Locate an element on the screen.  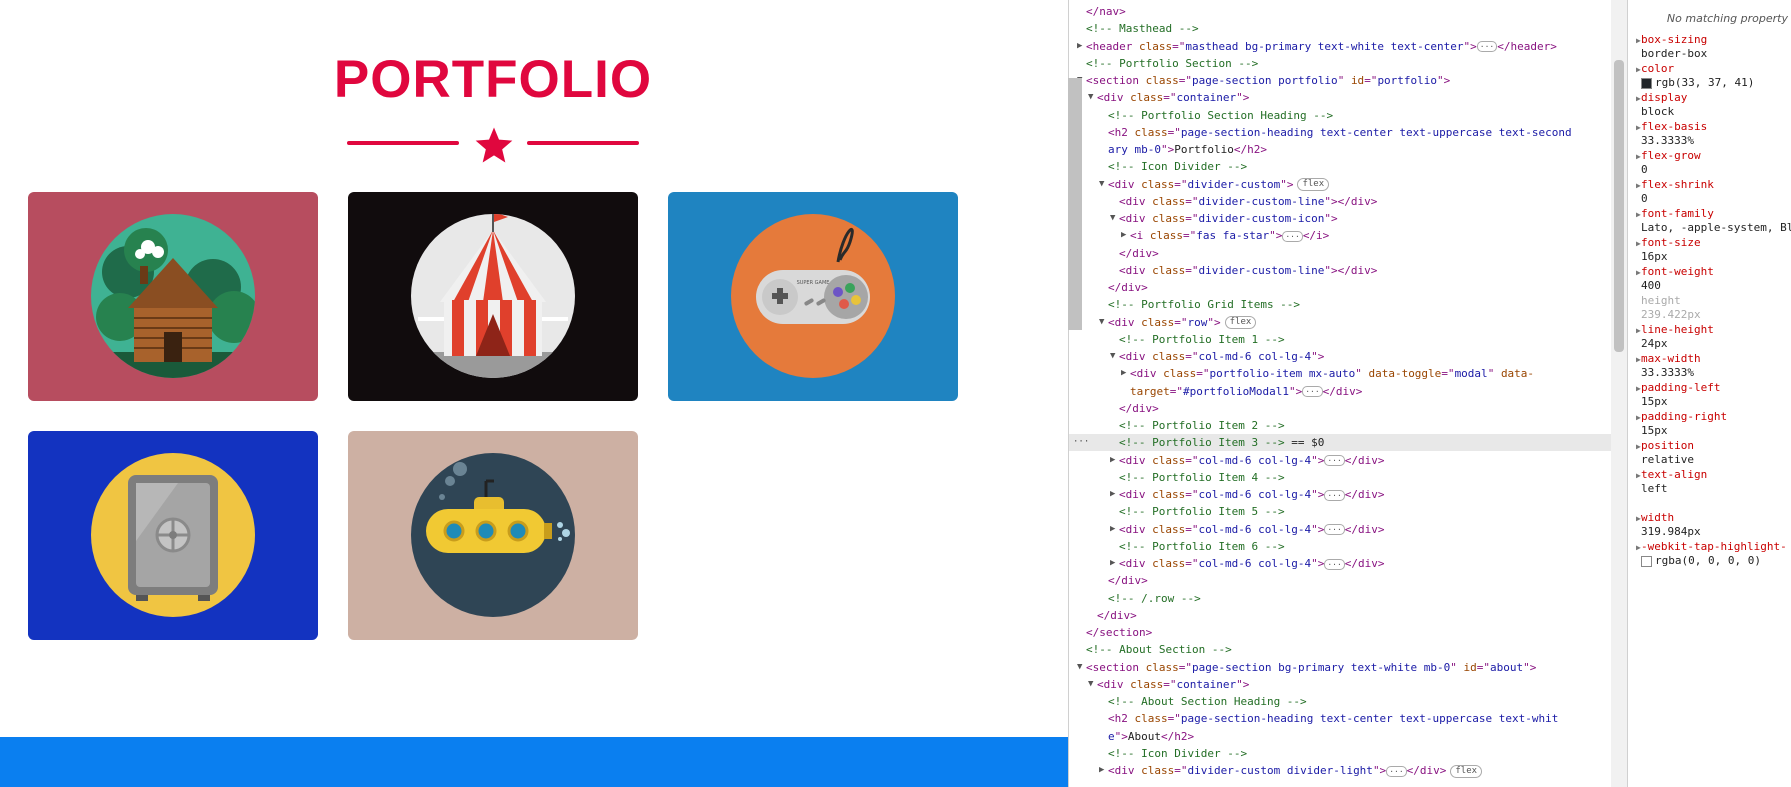
computed-style-property: ▶ line-height 24px is located at coordinates (1709, 337).